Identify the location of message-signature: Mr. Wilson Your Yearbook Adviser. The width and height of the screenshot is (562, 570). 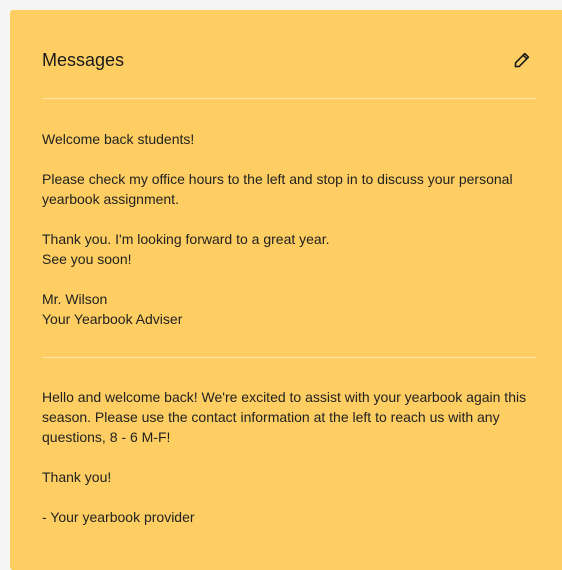
(112, 309).